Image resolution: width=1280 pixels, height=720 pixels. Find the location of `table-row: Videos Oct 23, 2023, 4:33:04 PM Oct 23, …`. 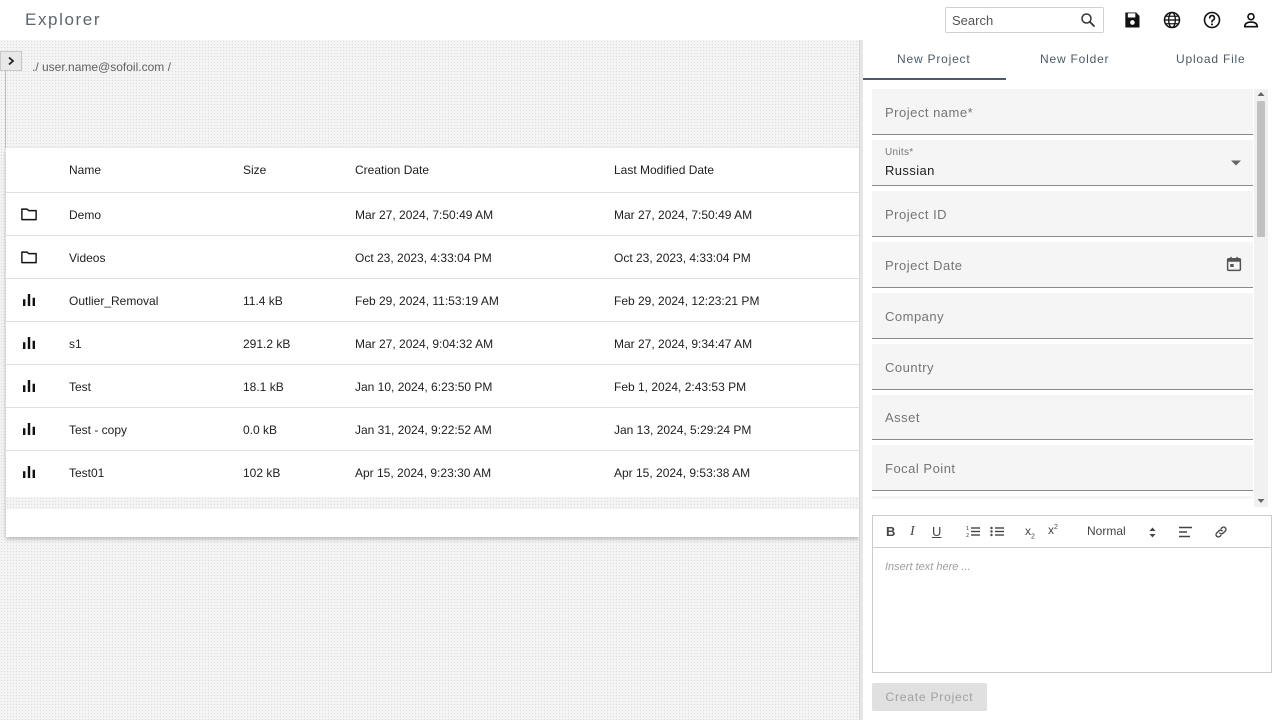

table-row: Videos Oct 23, 2023, 4:33:04 PM Oct 23, … is located at coordinates (432, 257).